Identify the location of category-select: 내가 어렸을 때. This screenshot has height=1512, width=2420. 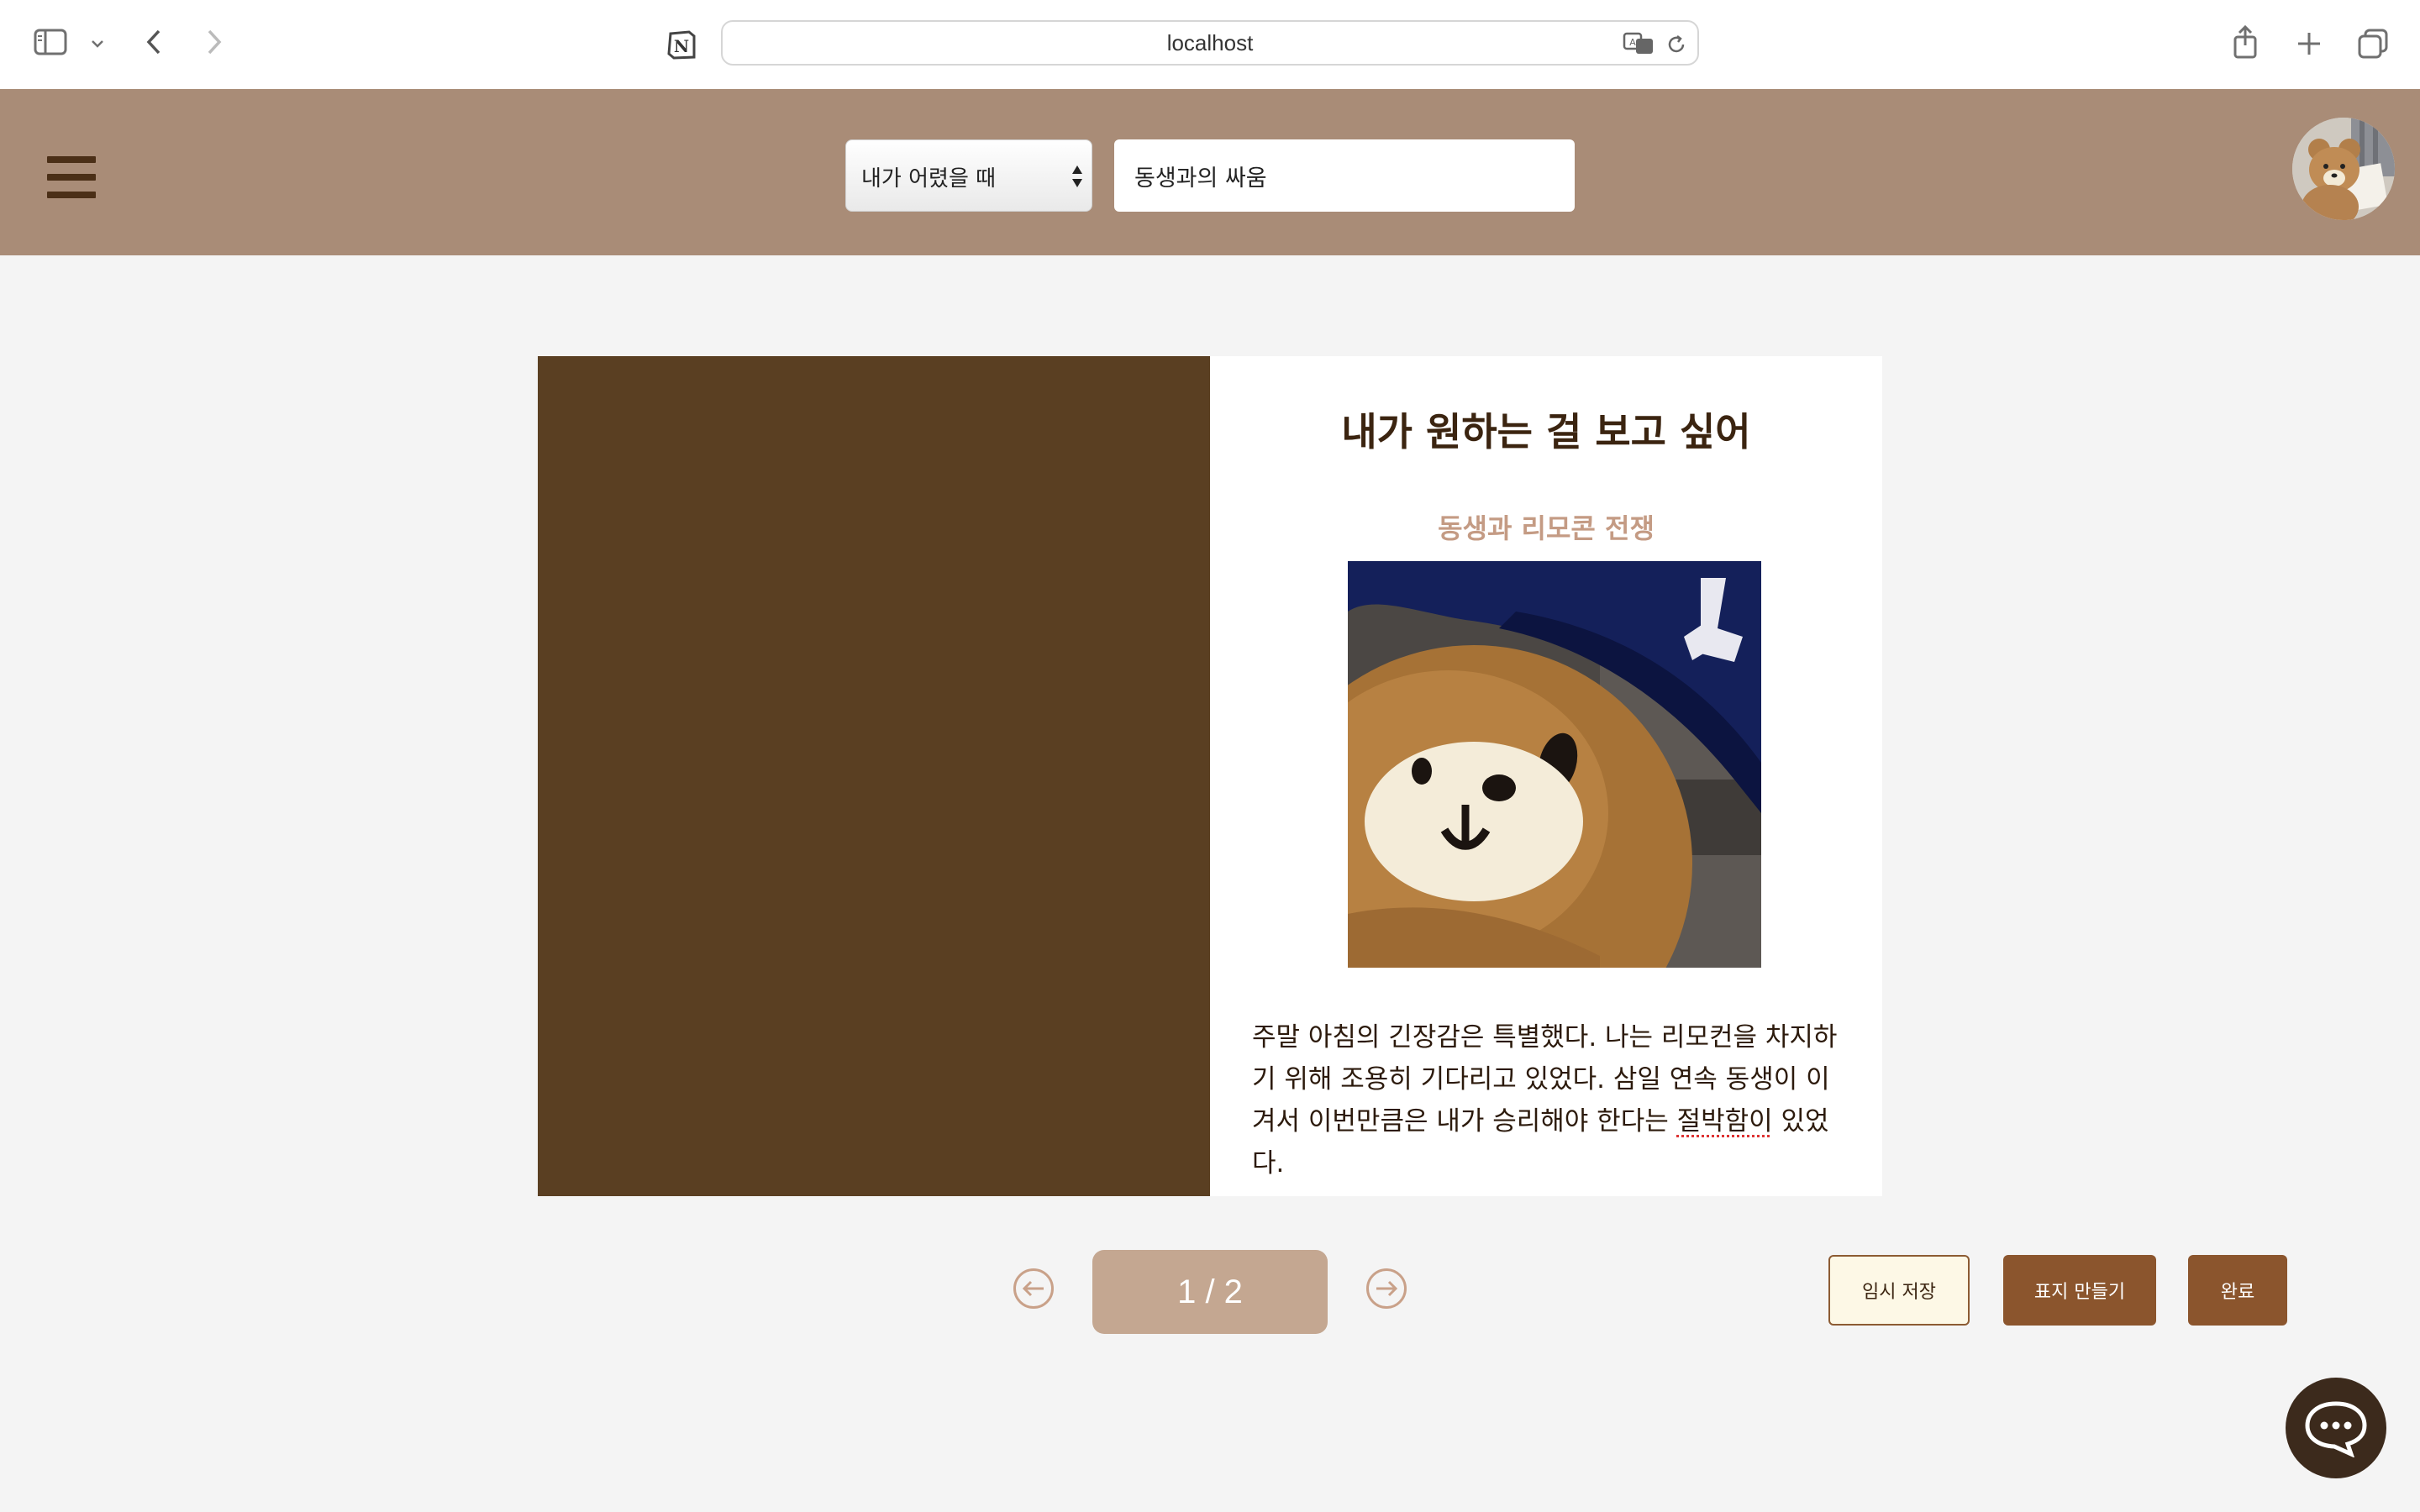
(968, 175).